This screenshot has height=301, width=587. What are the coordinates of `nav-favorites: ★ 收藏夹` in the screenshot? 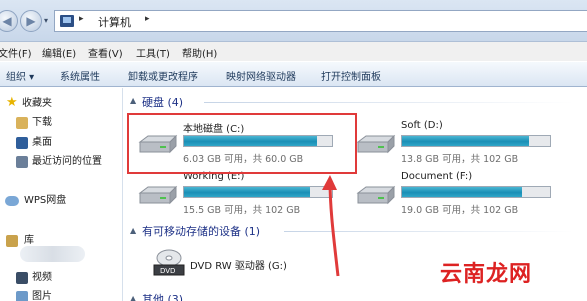 It's located at (61, 104).